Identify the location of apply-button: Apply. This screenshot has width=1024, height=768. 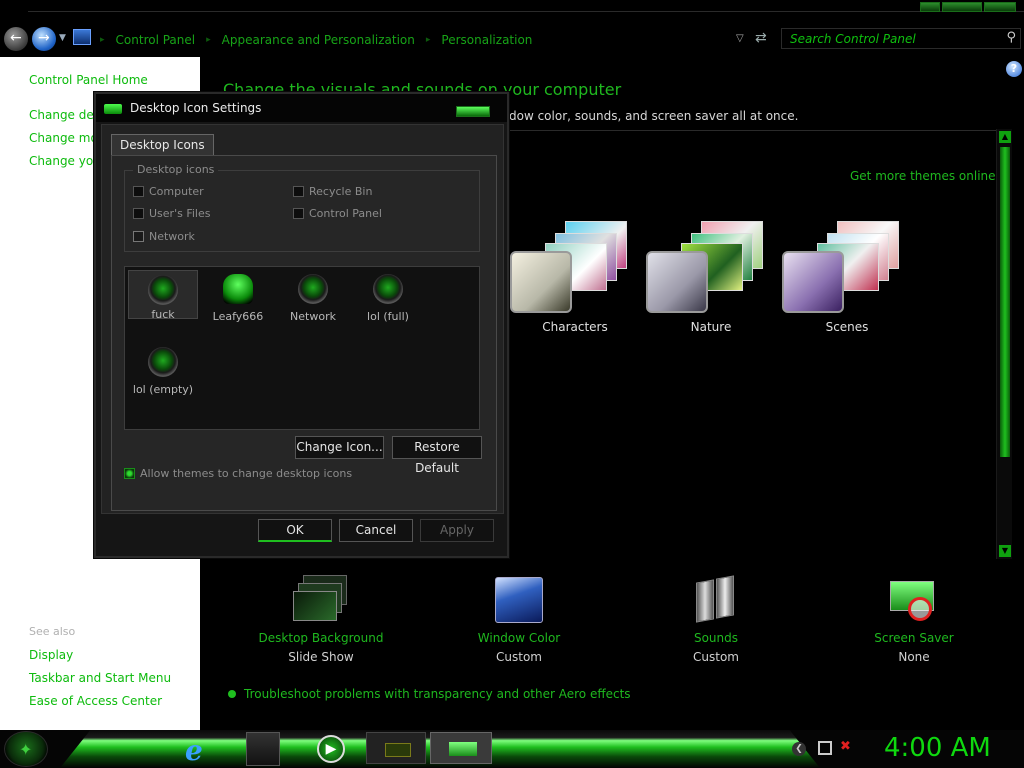
(457, 530).